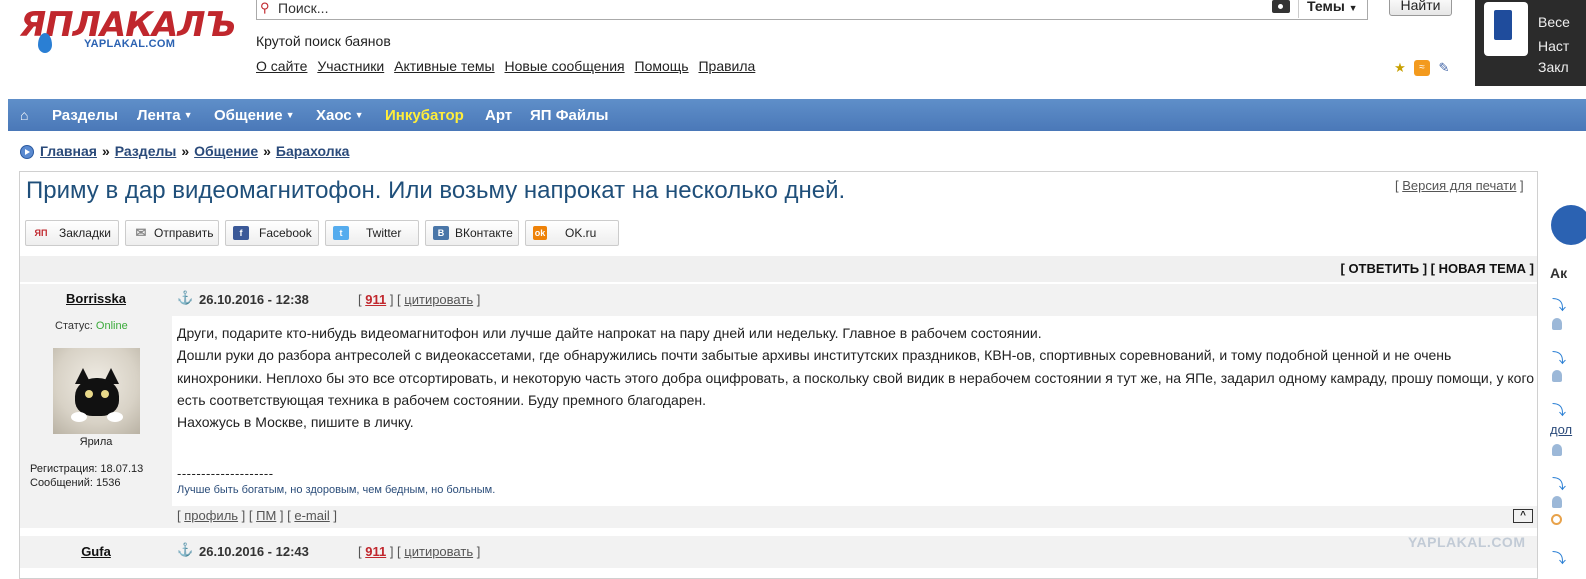  What do you see at coordinates (281, 66) in the screenshot?
I see `link-about: О сайте` at bounding box center [281, 66].